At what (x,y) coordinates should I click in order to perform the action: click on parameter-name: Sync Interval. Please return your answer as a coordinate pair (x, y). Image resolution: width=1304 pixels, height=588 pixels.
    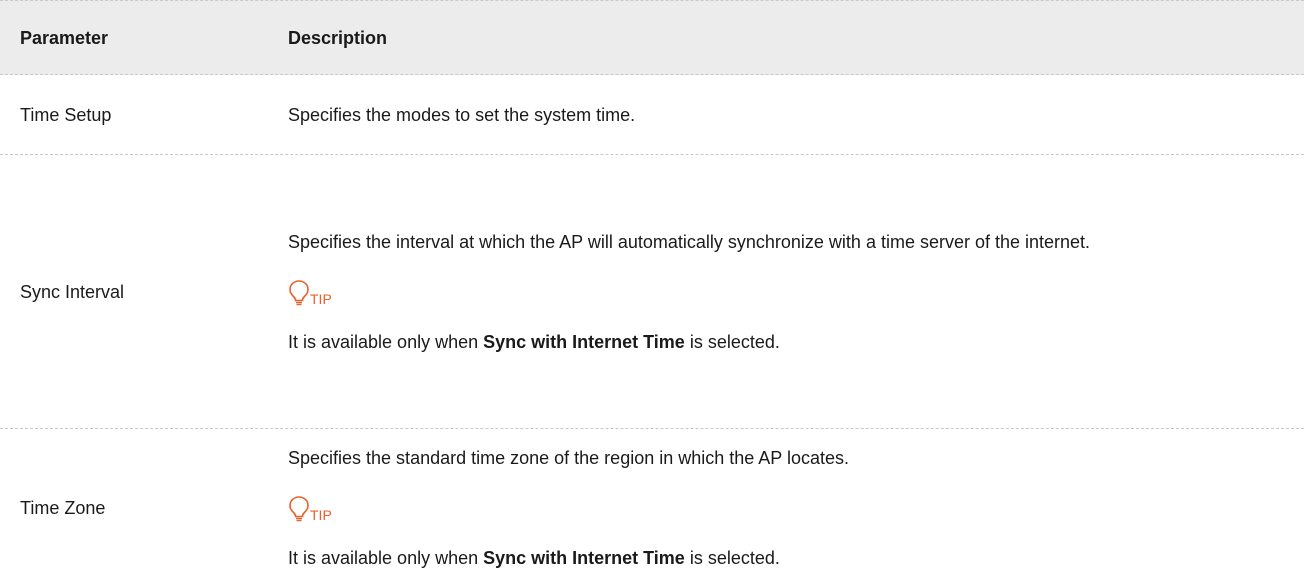
    Looking at the image, I should click on (72, 291).